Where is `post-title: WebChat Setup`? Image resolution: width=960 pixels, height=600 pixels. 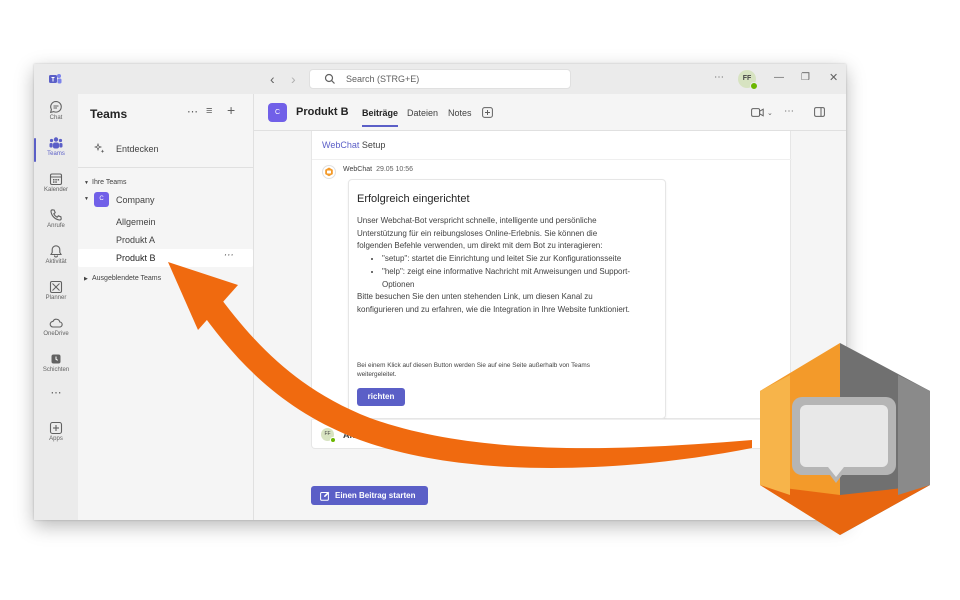 post-title: WebChat Setup is located at coordinates (353, 145).